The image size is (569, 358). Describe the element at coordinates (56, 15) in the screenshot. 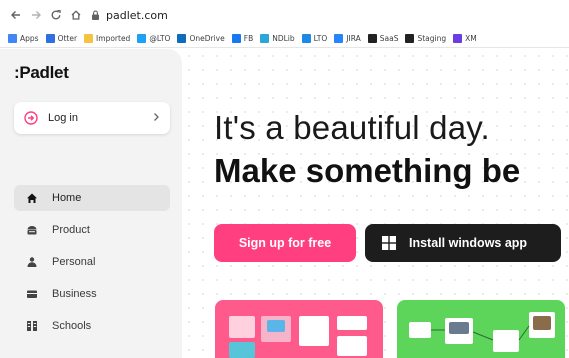

I see `reload-icon` at that location.